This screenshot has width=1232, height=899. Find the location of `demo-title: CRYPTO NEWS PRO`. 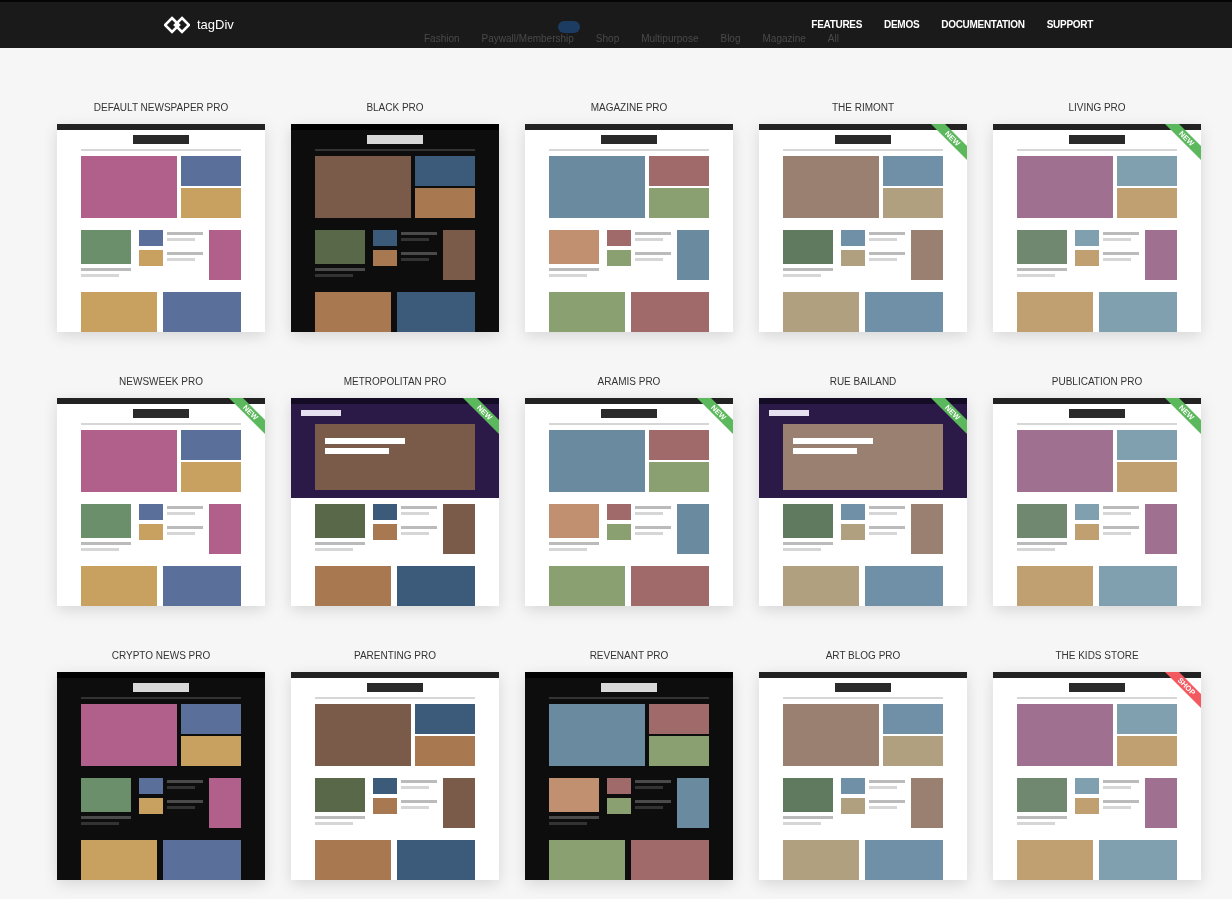

demo-title: CRYPTO NEWS PRO is located at coordinates (161, 656).